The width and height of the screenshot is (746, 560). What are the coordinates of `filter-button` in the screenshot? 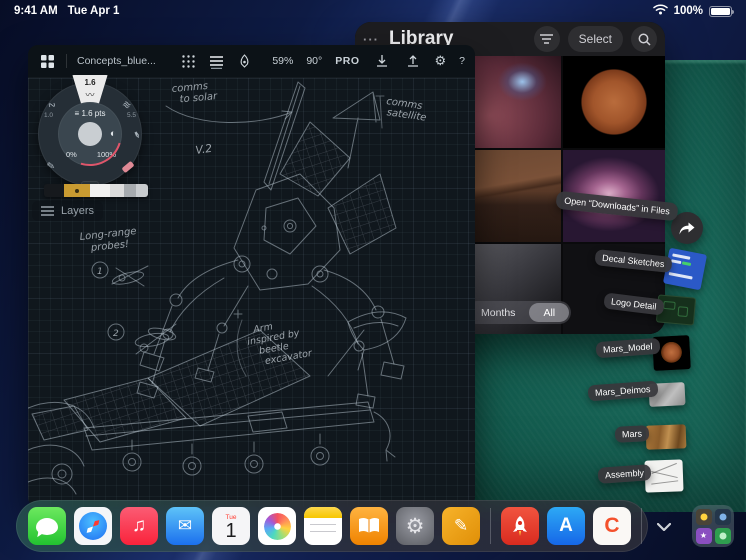 It's located at (546, 39).